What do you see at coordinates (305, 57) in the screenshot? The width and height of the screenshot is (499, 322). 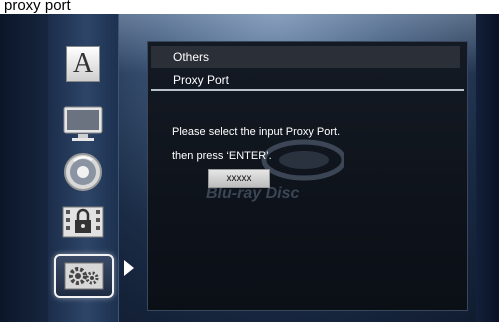 I see `breadcrumb-others: Others` at bounding box center [305, 57].